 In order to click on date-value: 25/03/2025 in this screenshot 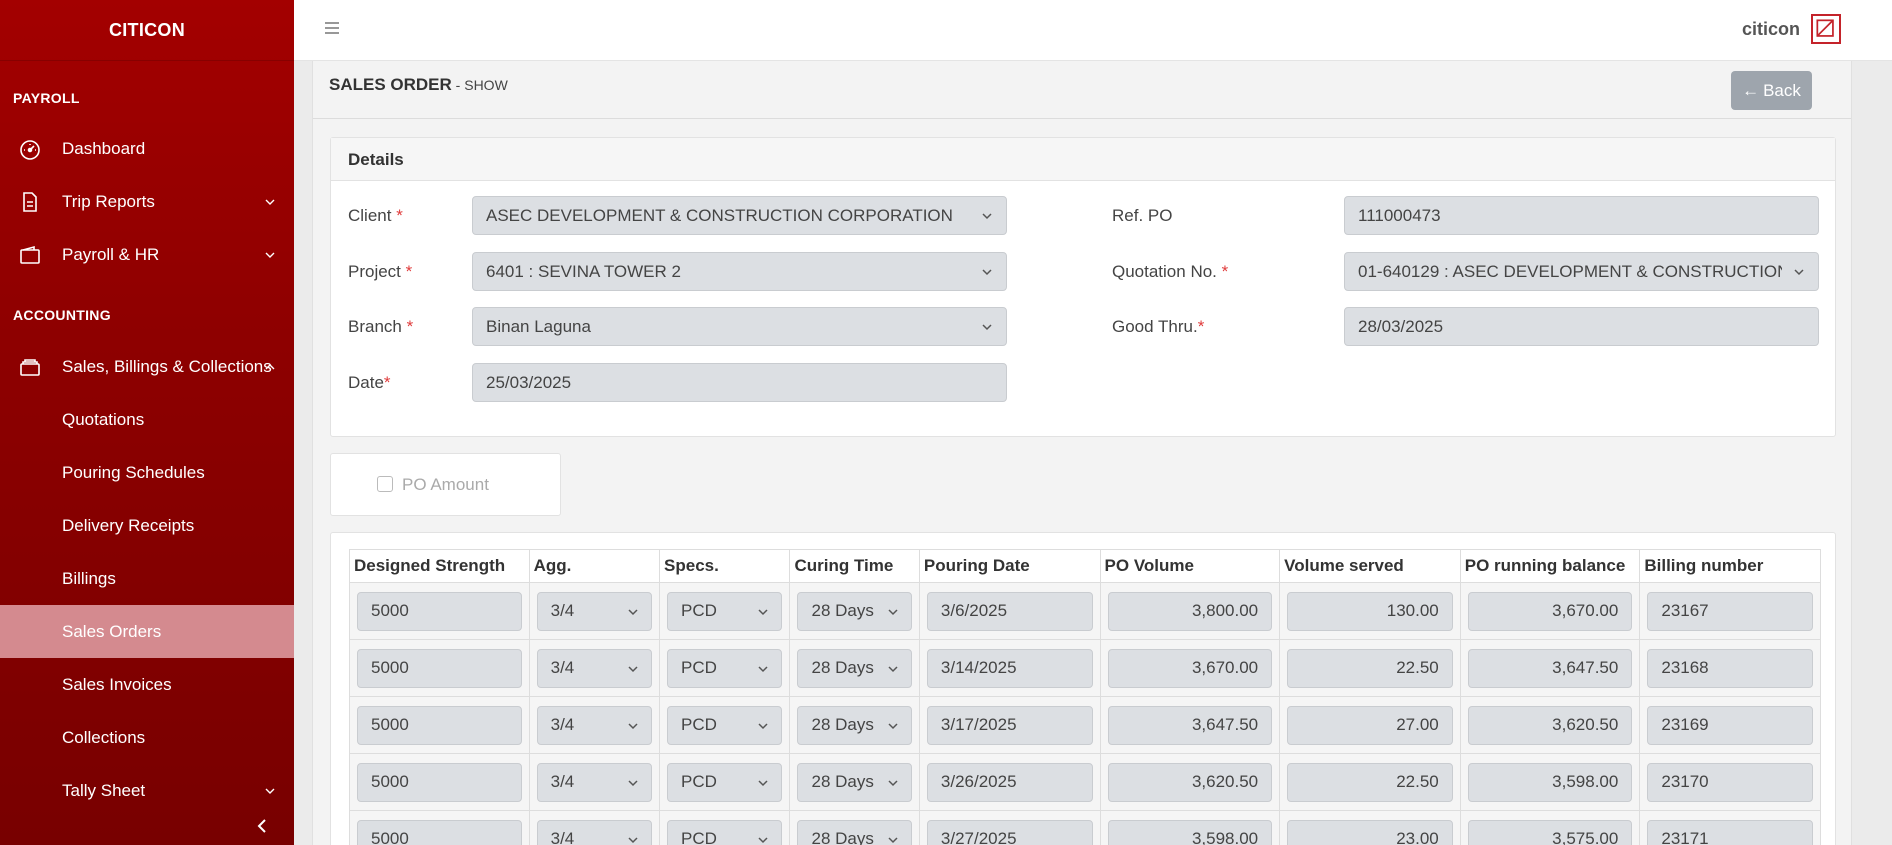, I will do `click(529, 382)`.